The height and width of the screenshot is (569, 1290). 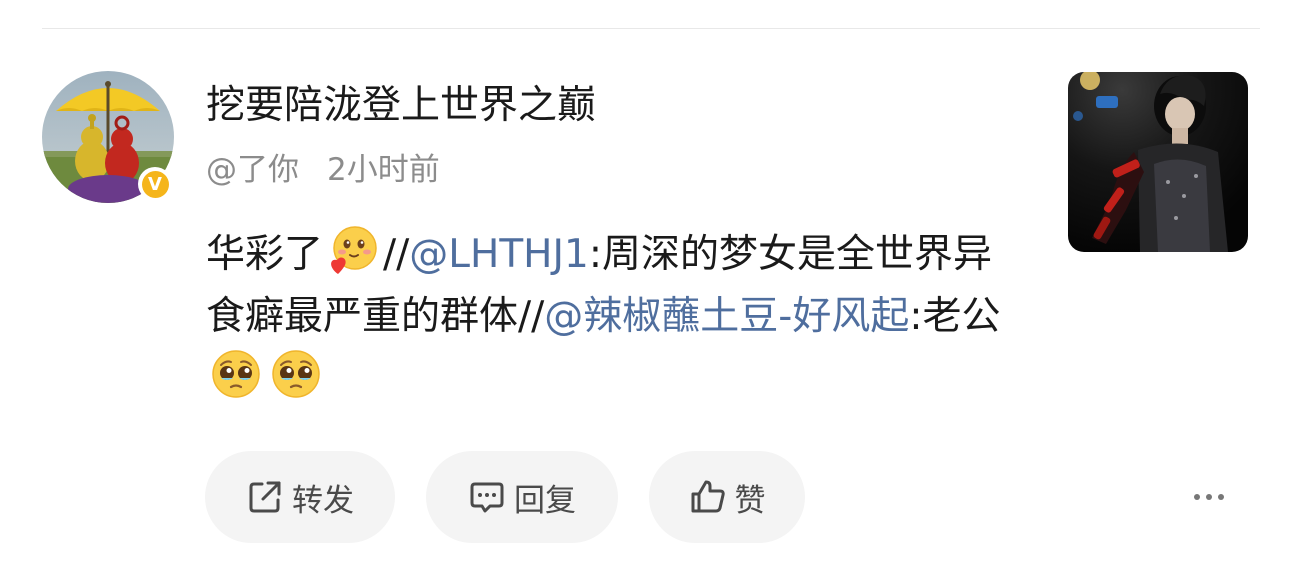 I want to click on blushing-heart-emoji-icon, so click(x=353, y=250).